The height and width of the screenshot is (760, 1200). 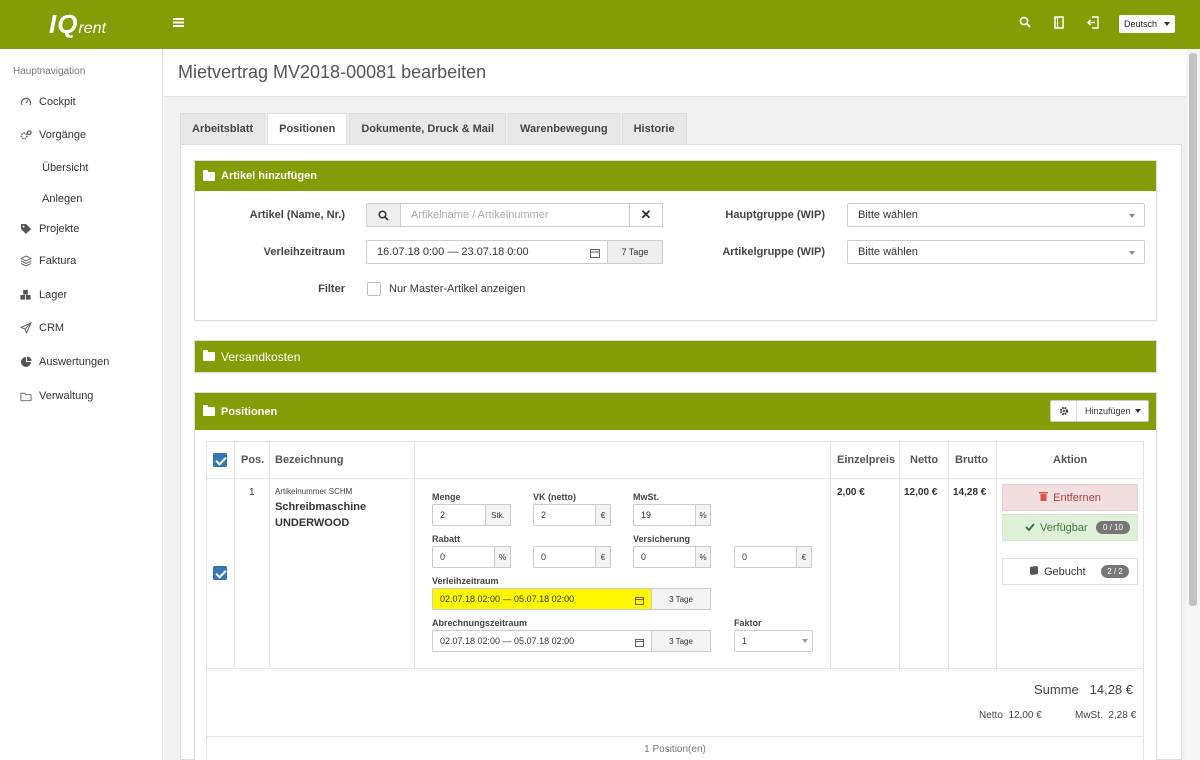 I want to click on top-bar: IQrent Deutsch, so click(x=600, y=24).